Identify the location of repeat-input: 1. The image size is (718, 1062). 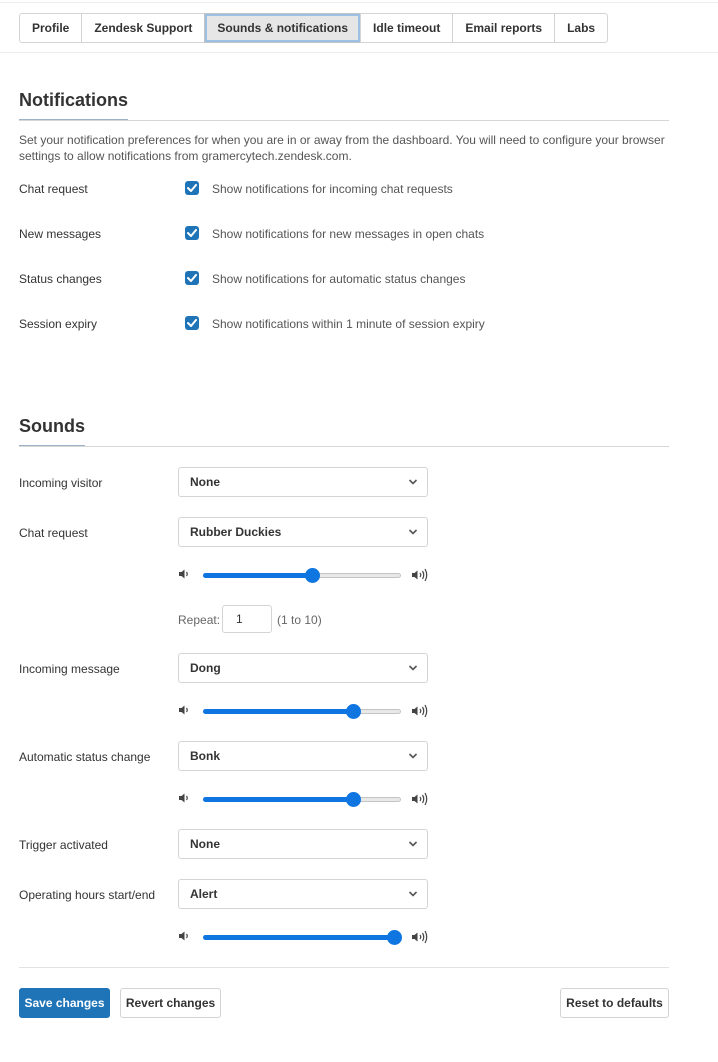
(247, 619).